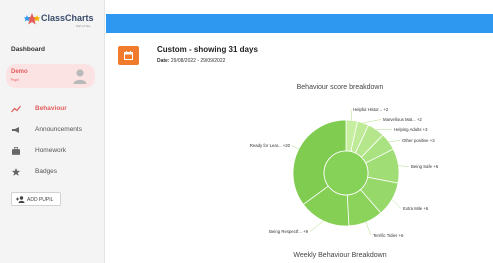 The width and height of the screenshot is (493, 263). Describe the element at coordinates (198, 61) in the screenshot. I see `date-value: 29/08/2022 - 29/09/2022` at that location.